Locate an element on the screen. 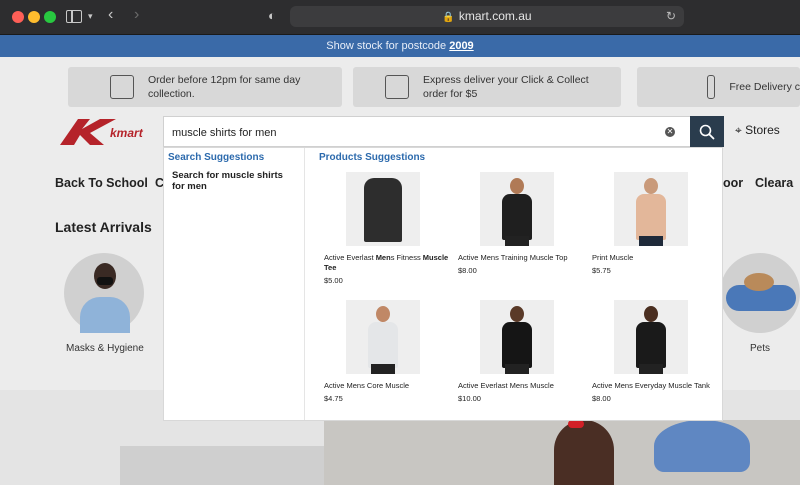 The height and width of the screenshot is (485, 800). nav-clearance-partial: Cleara is located at coordinates (774, 183).